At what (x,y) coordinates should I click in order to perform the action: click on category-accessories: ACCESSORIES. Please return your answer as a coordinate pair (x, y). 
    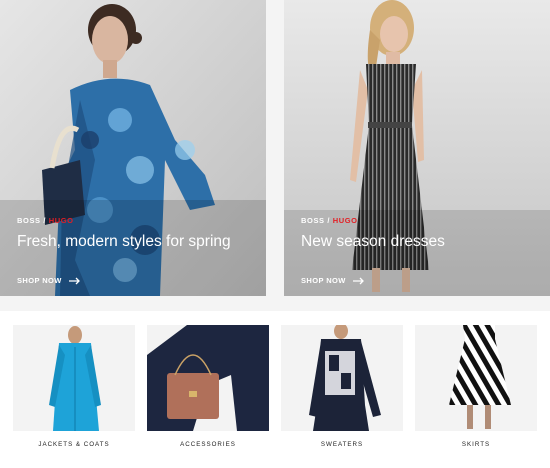
    Looking at the image, I should click on (208, 386).